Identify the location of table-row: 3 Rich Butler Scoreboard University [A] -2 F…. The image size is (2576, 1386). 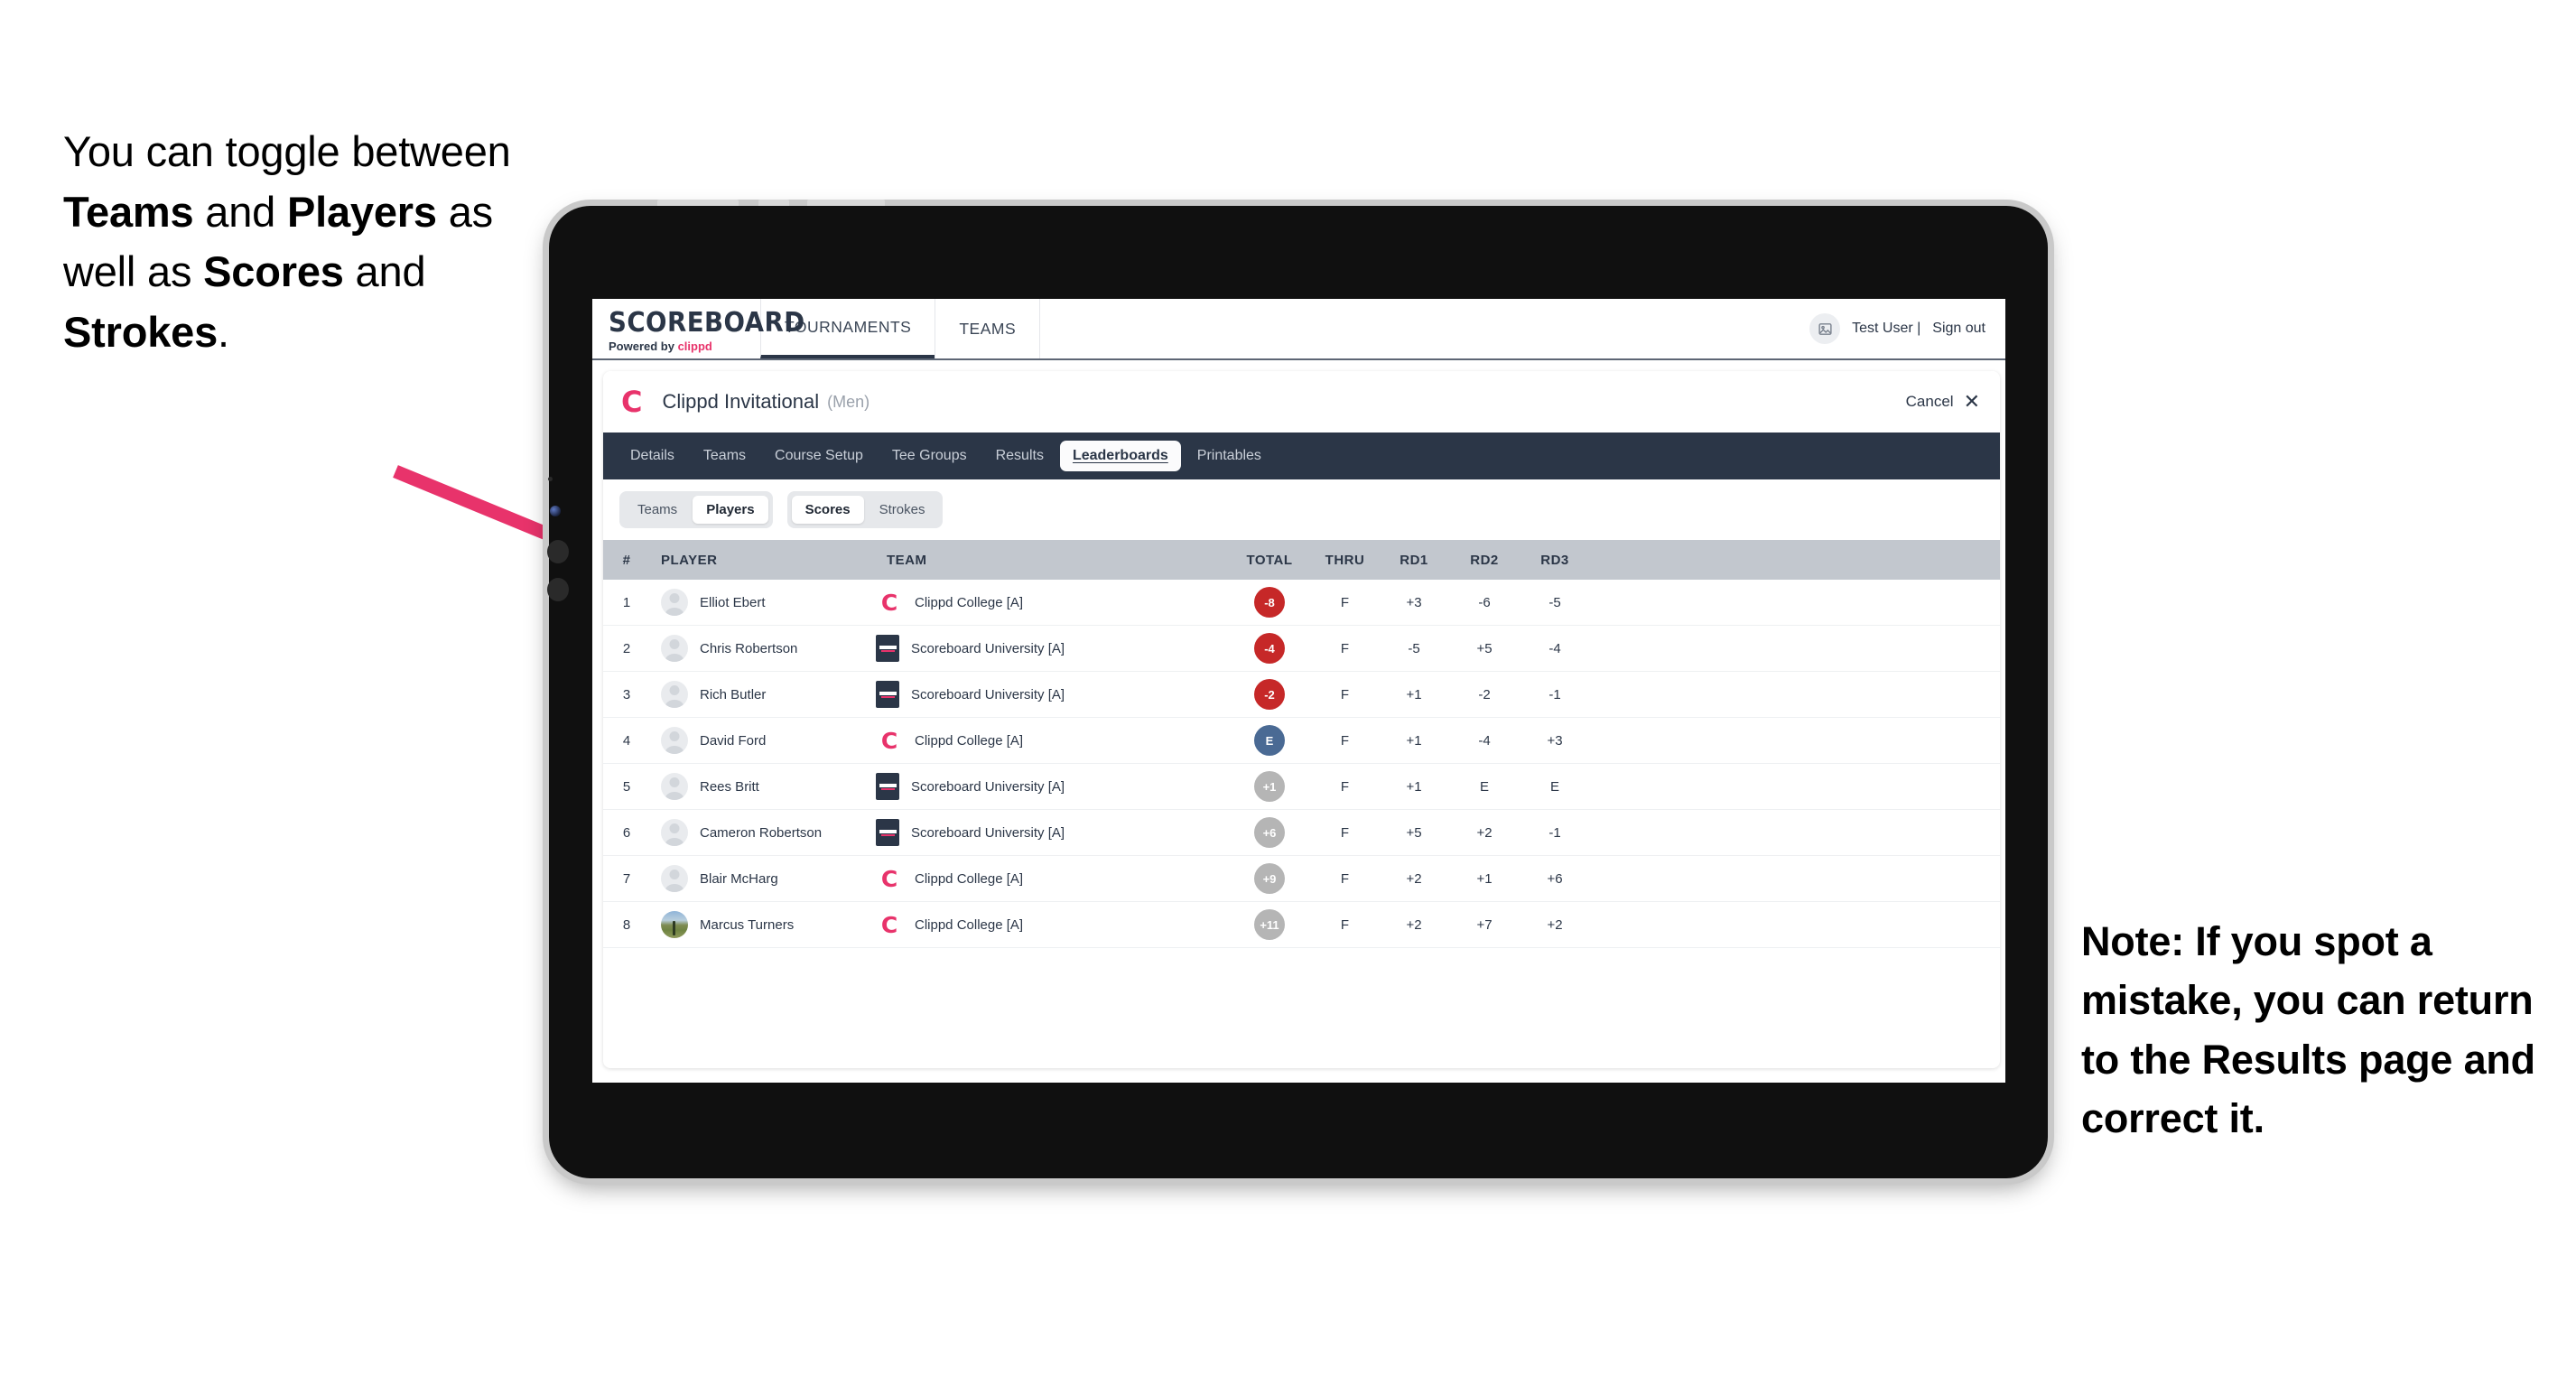
(1301, 695).